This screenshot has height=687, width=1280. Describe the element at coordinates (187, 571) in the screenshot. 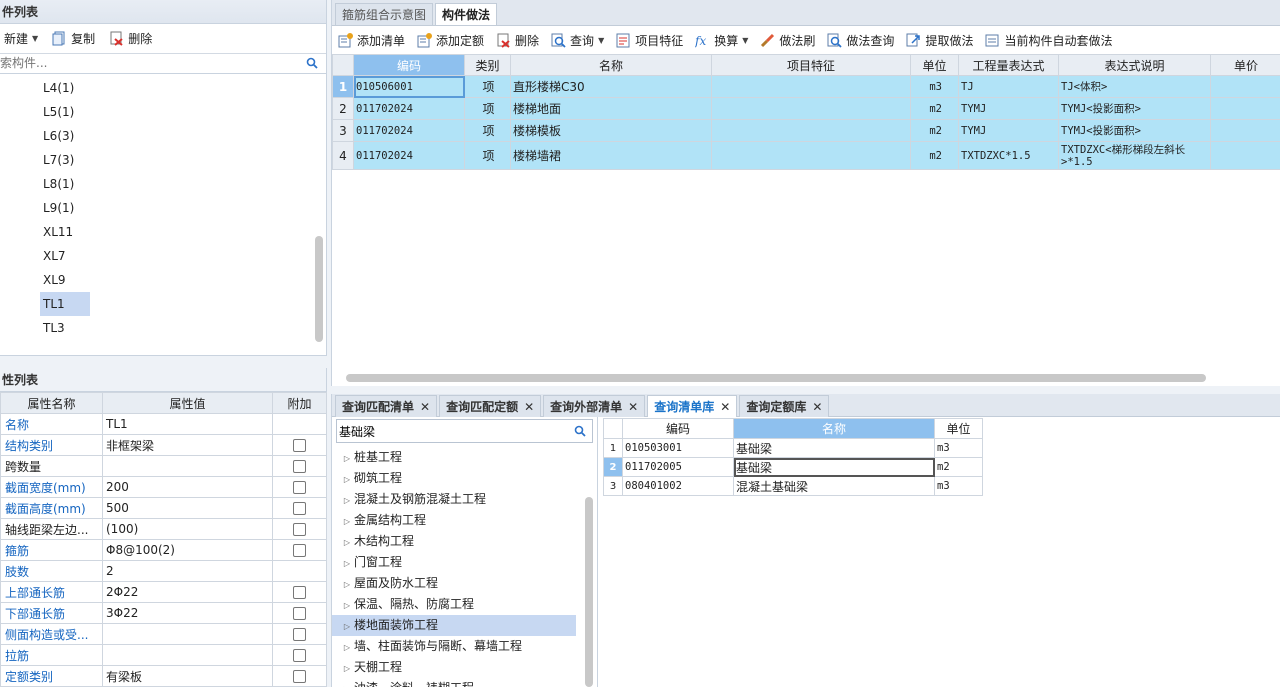

I see `property-value: 2` at that location.